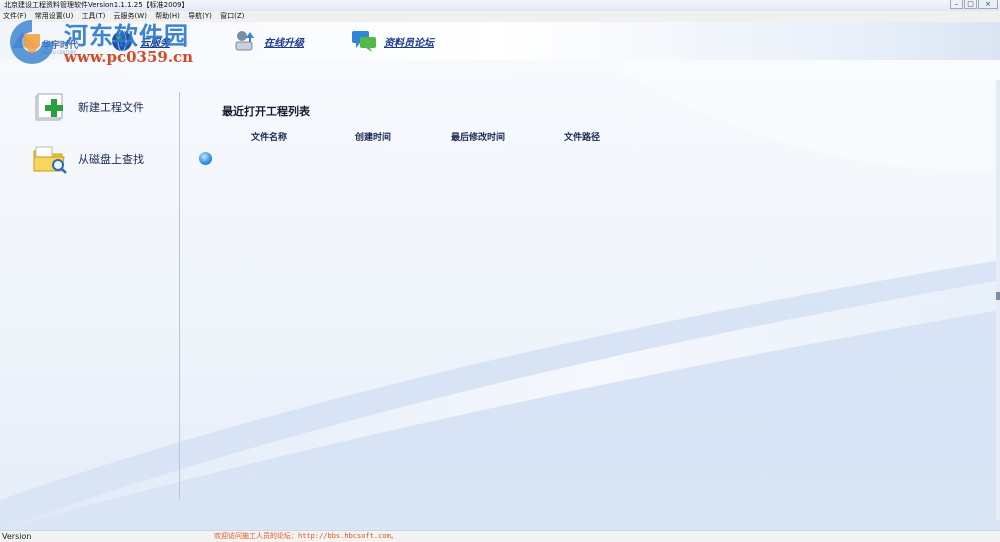 This screenshot has width=1000, height=542. I want to click on online-upgrade-button: 在线升级, so click(268, 41).